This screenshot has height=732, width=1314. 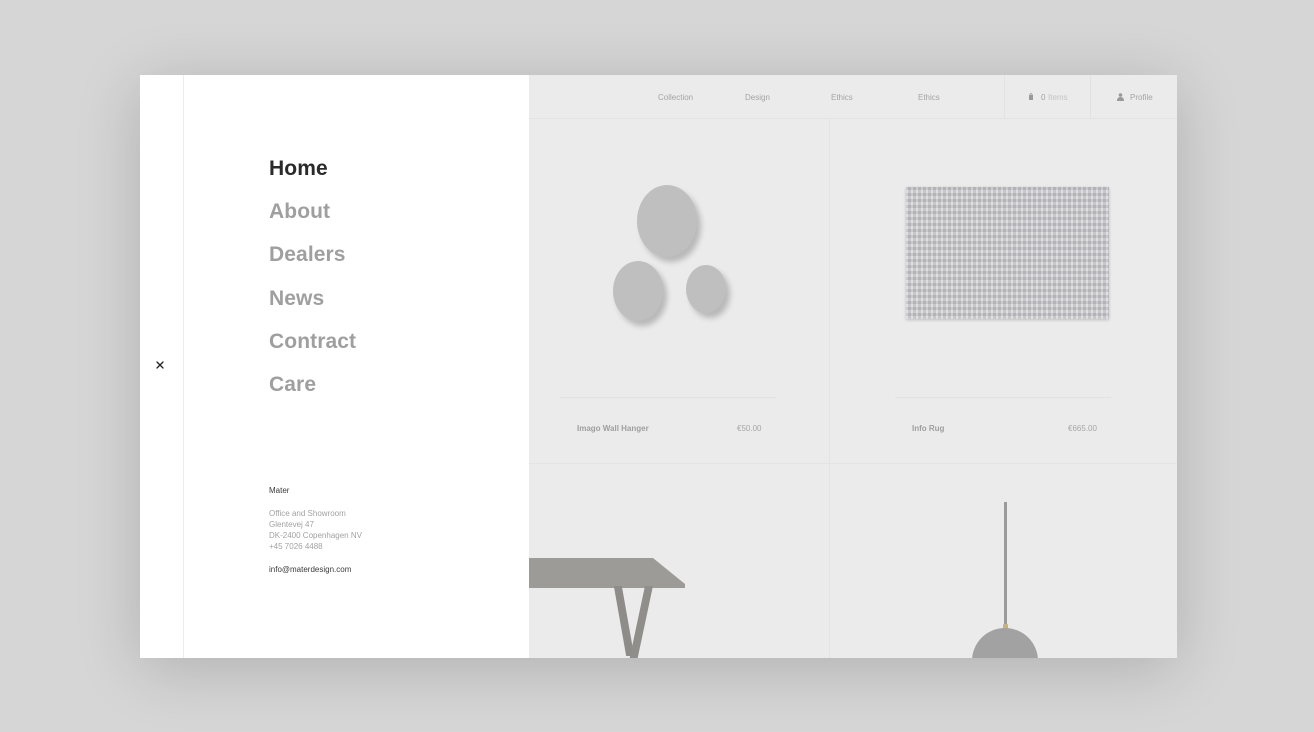 I want to click on product-image-lamp-shade, so click(x=1005, y=643).